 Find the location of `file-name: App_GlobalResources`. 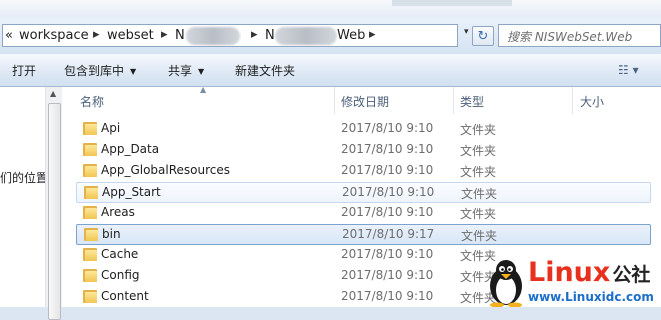

file-name: App_GlobalResources is located at coordinates (166, 170).